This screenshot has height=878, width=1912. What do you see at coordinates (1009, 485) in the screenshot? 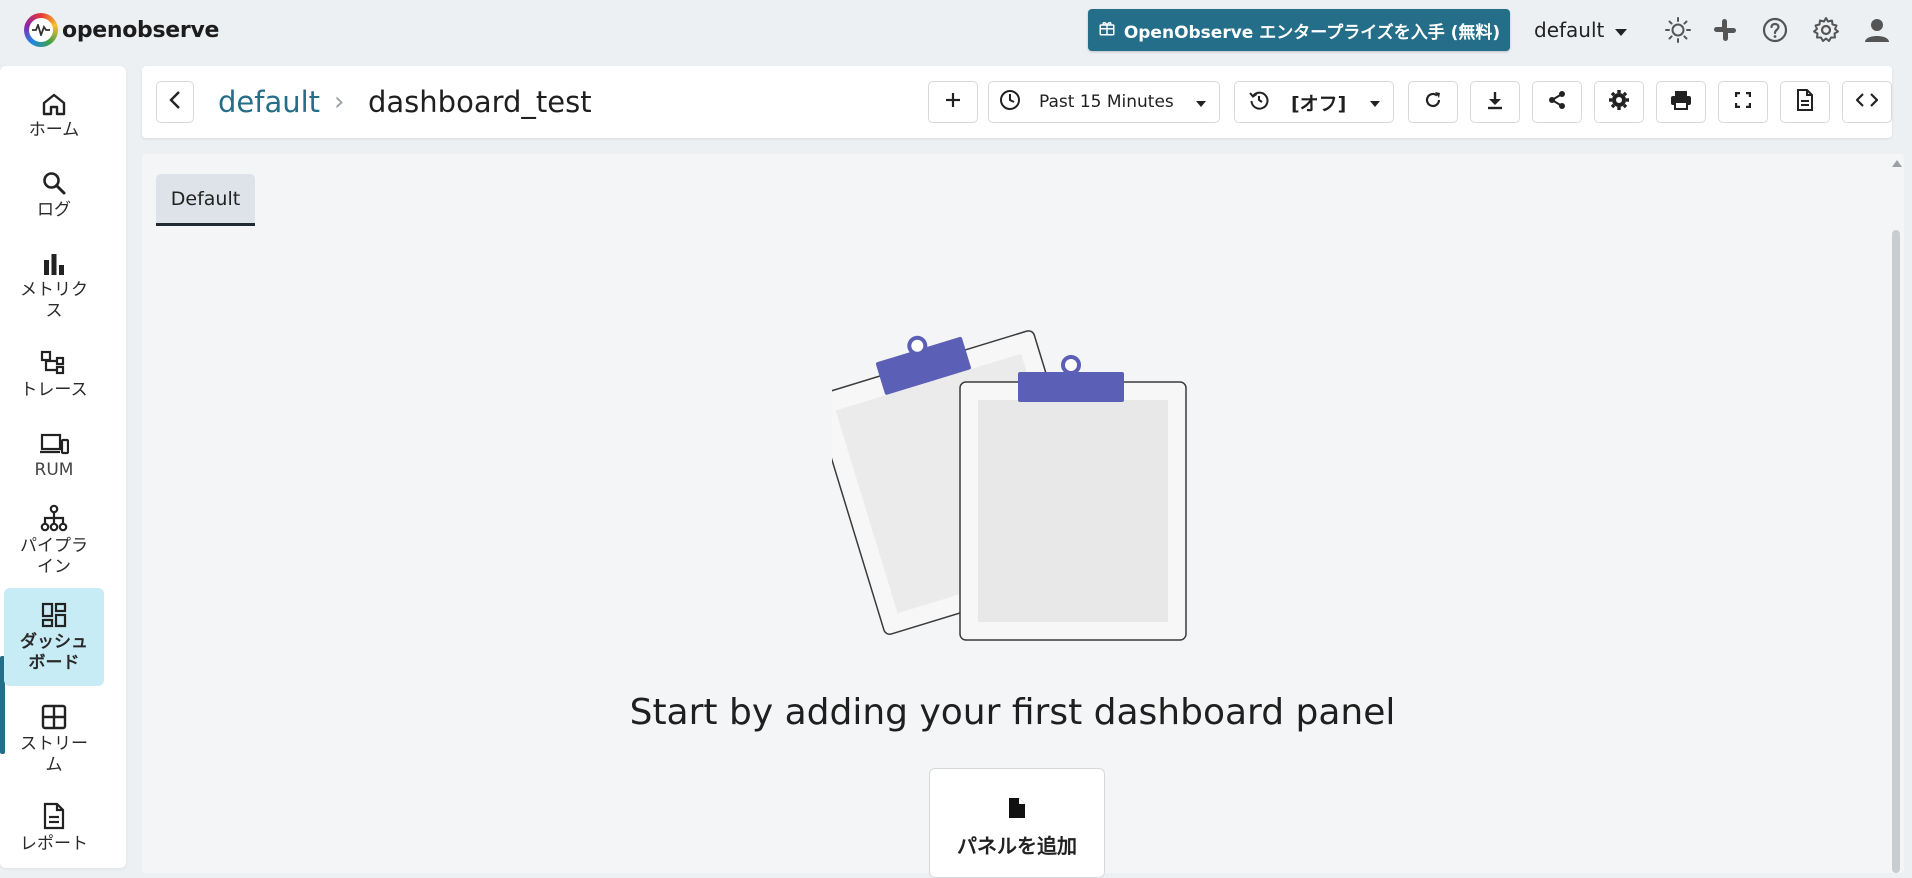
I see `clipboard-illustration` at bounding box center [1009, 485].